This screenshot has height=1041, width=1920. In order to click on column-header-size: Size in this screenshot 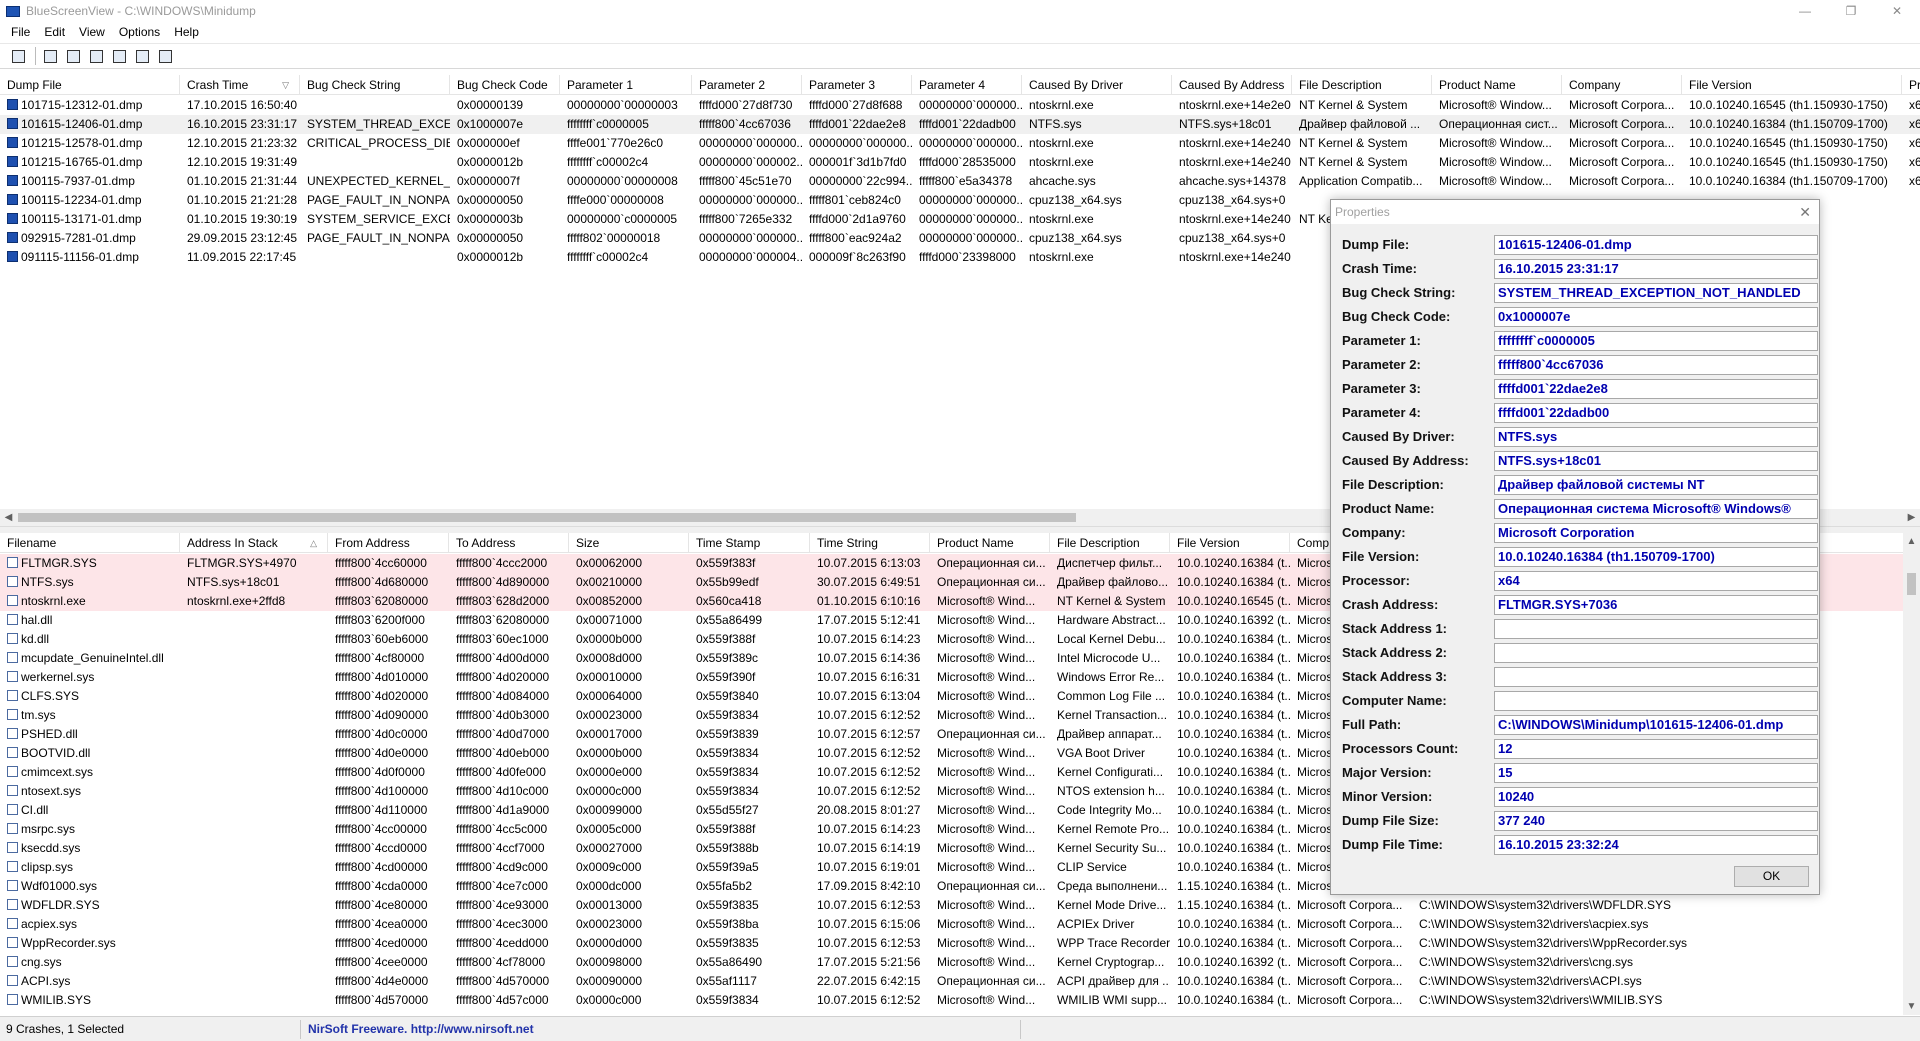, I will do `click(629, 543)`.